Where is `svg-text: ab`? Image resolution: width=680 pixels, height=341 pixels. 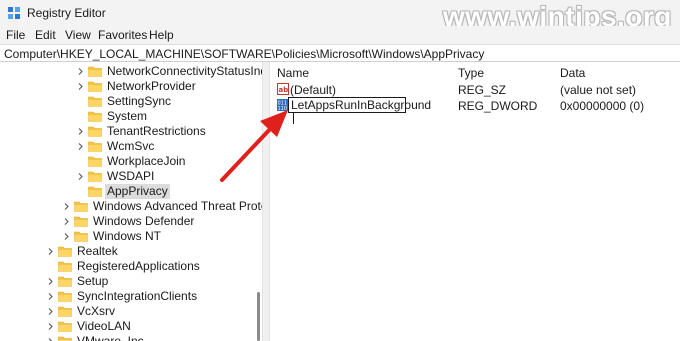
svg-text: ab is located at coordinates (284, 90).